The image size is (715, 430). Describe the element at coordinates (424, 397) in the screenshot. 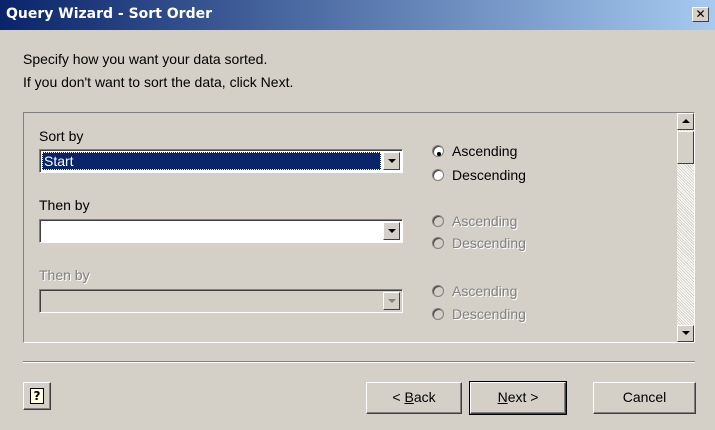

I see `back-label: ack` at that location.